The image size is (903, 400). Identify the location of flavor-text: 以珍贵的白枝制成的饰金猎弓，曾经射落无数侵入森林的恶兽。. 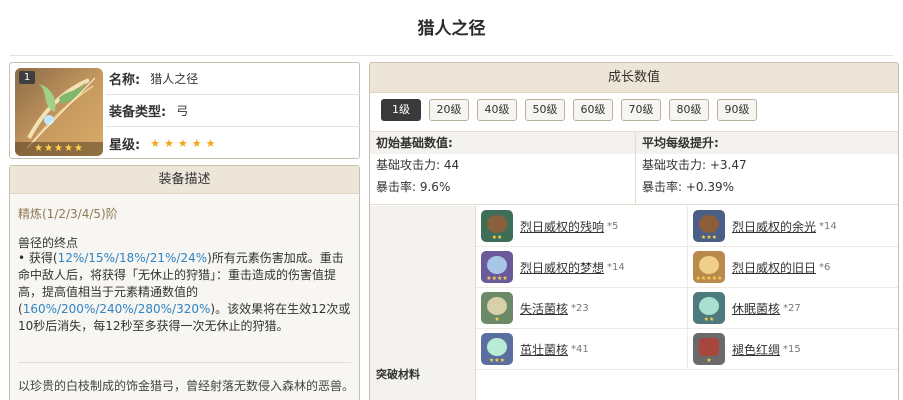
(186, 386).